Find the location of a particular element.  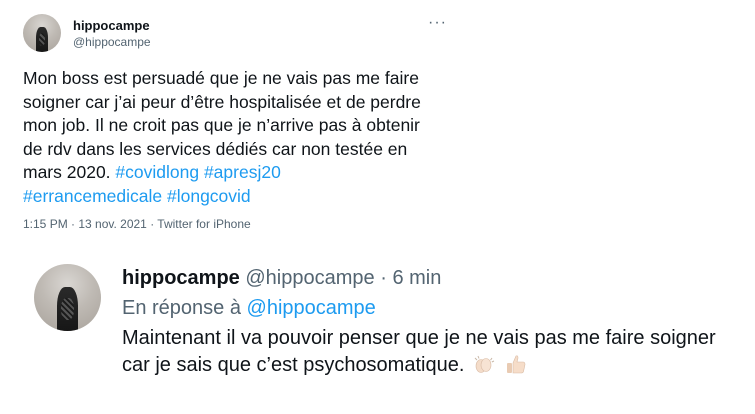

display-name: hippocampe is located at coordinates (111, 25).